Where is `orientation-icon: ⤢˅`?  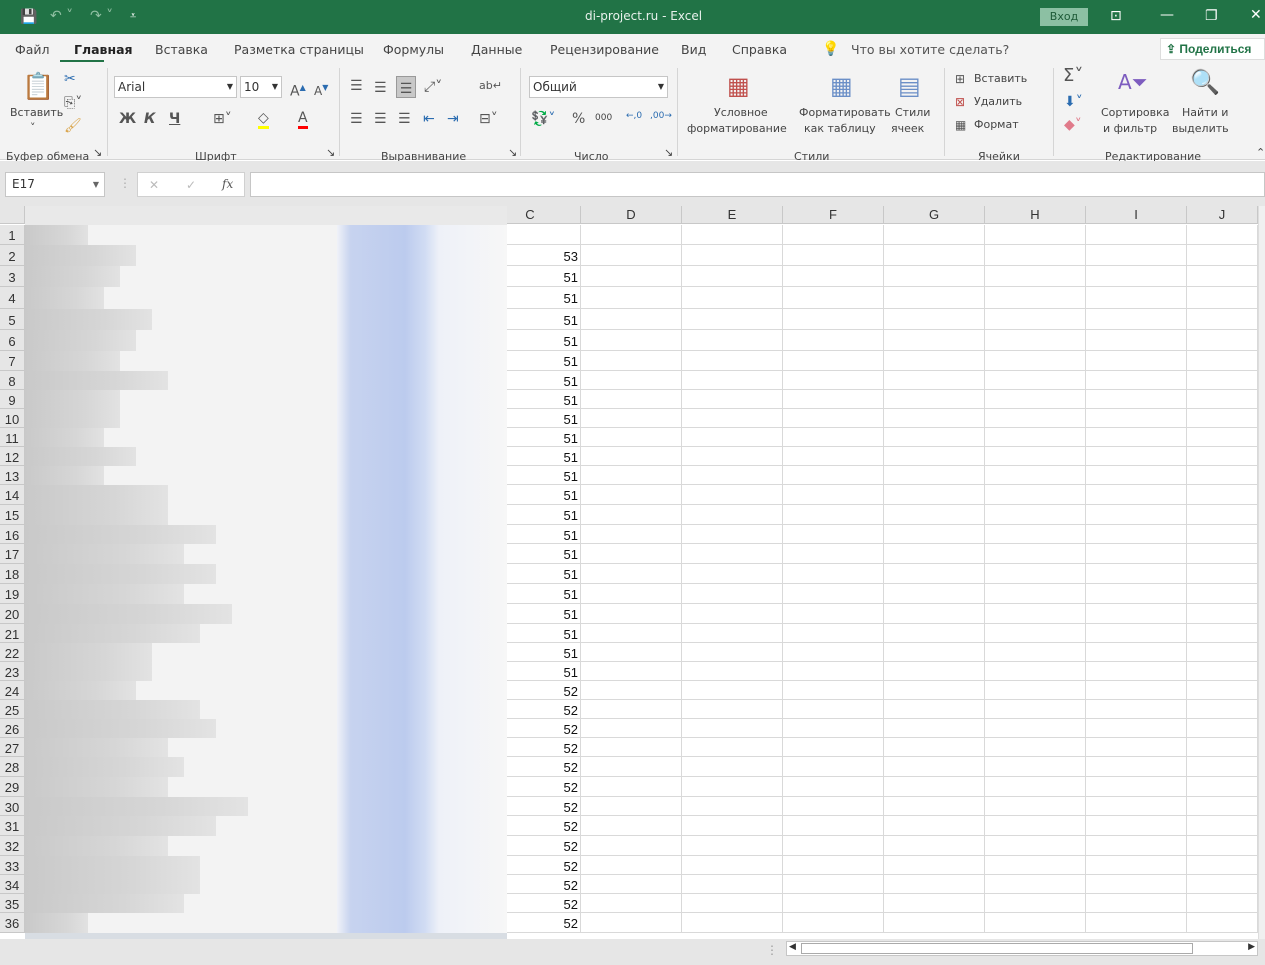
orientation-icon: ⤢˅ is located at coordinates (433, 87).